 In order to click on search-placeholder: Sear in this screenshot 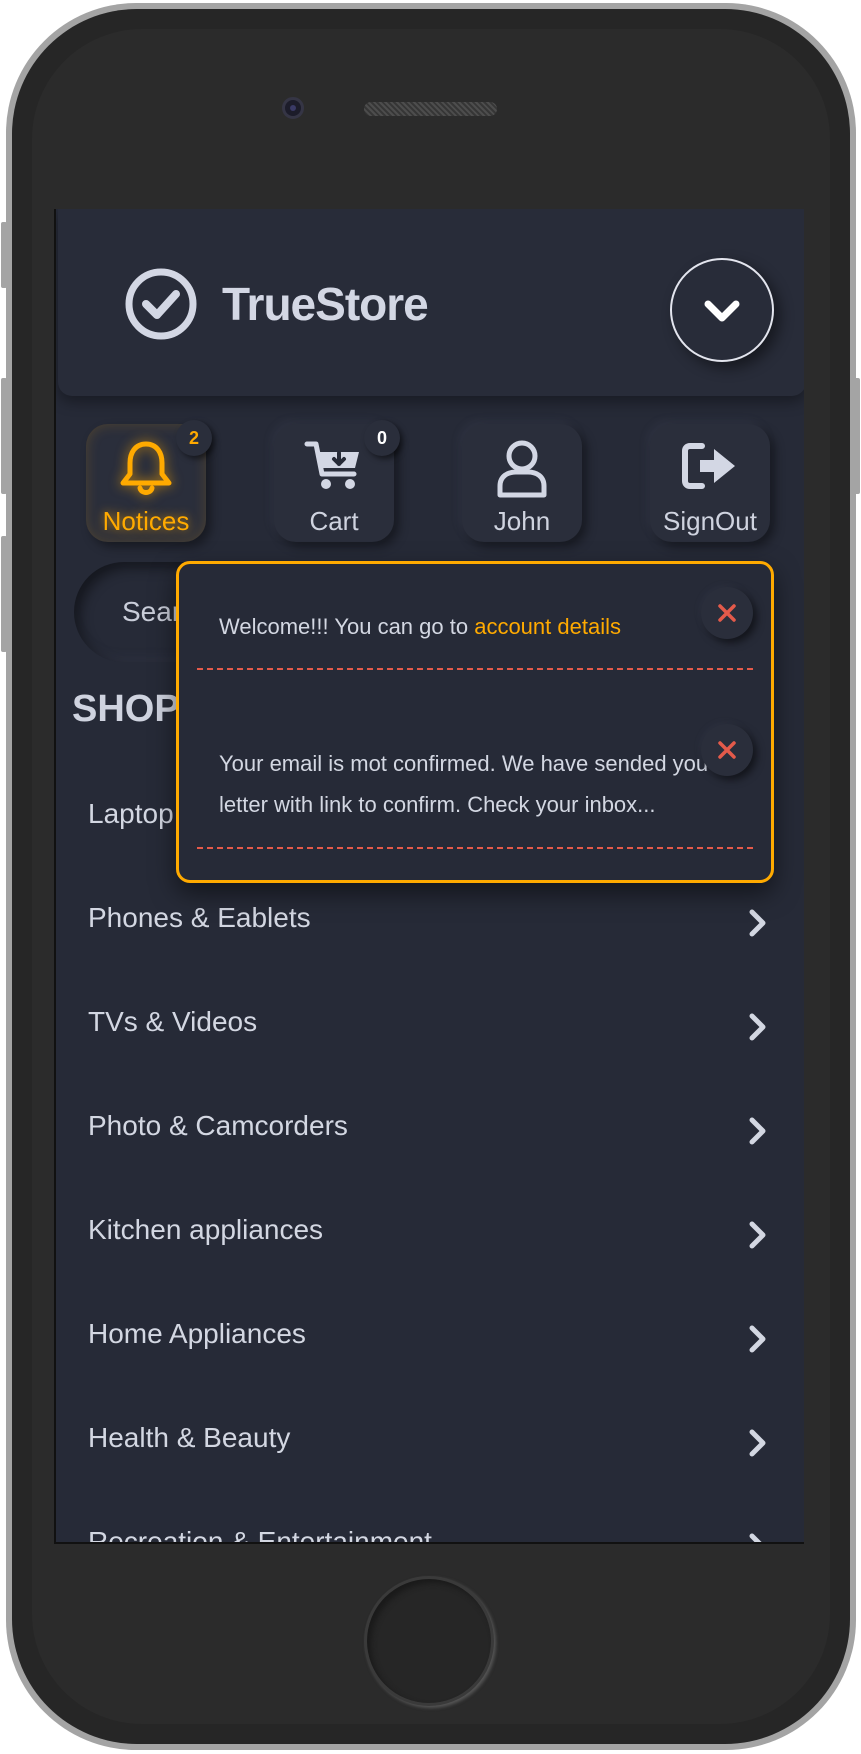, I will do `click(152, 611)`.